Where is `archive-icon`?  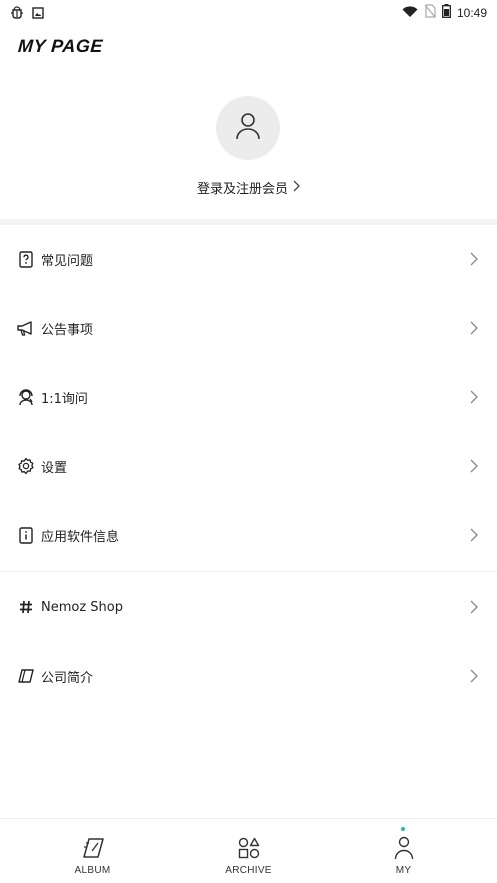
archive-icon is located at coordinates (249, 848).